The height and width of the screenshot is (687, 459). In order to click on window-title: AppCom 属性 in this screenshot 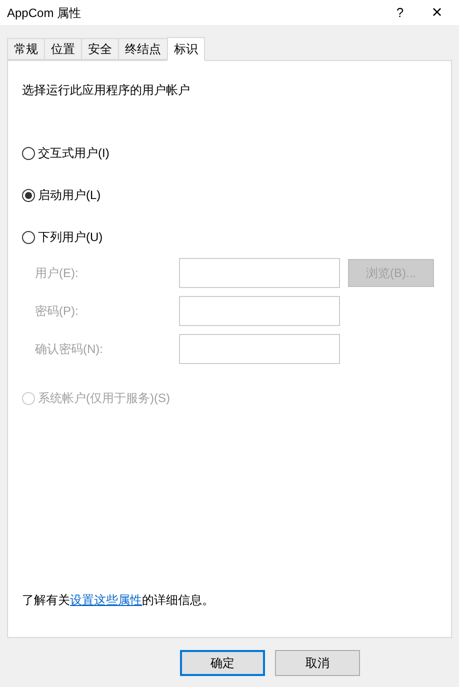, I will do `click(44, 13)`.